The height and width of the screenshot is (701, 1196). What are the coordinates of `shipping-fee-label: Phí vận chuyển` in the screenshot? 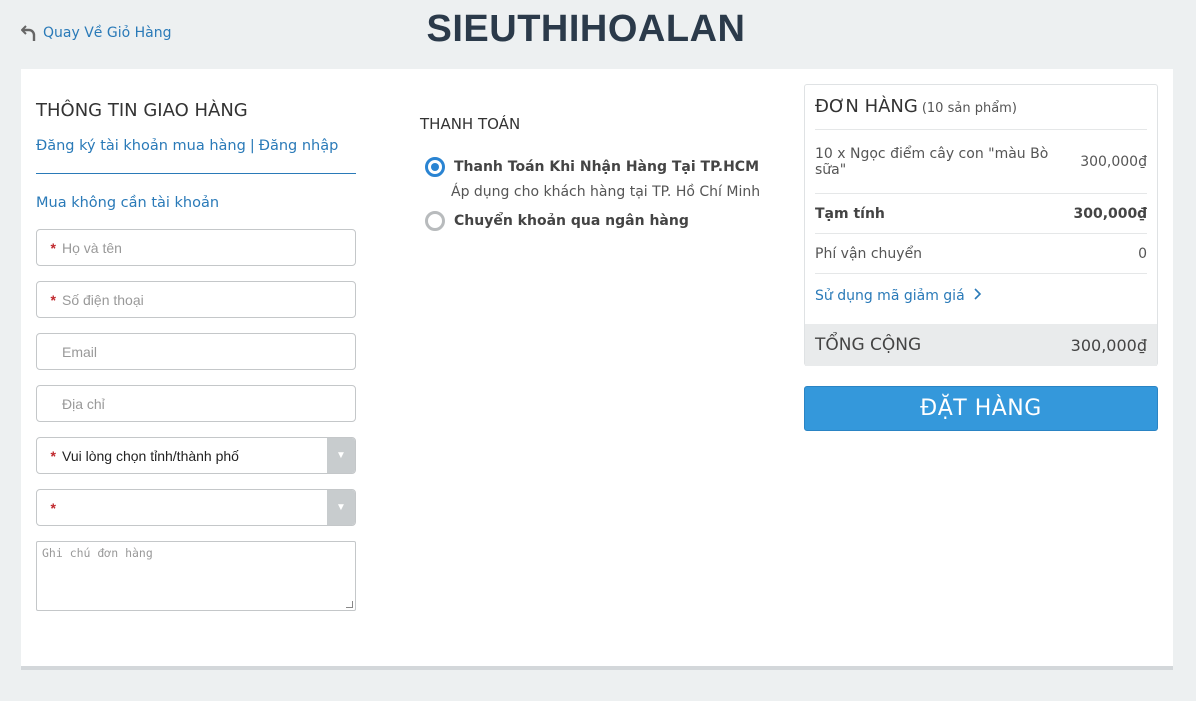 It's located at (869, 253).